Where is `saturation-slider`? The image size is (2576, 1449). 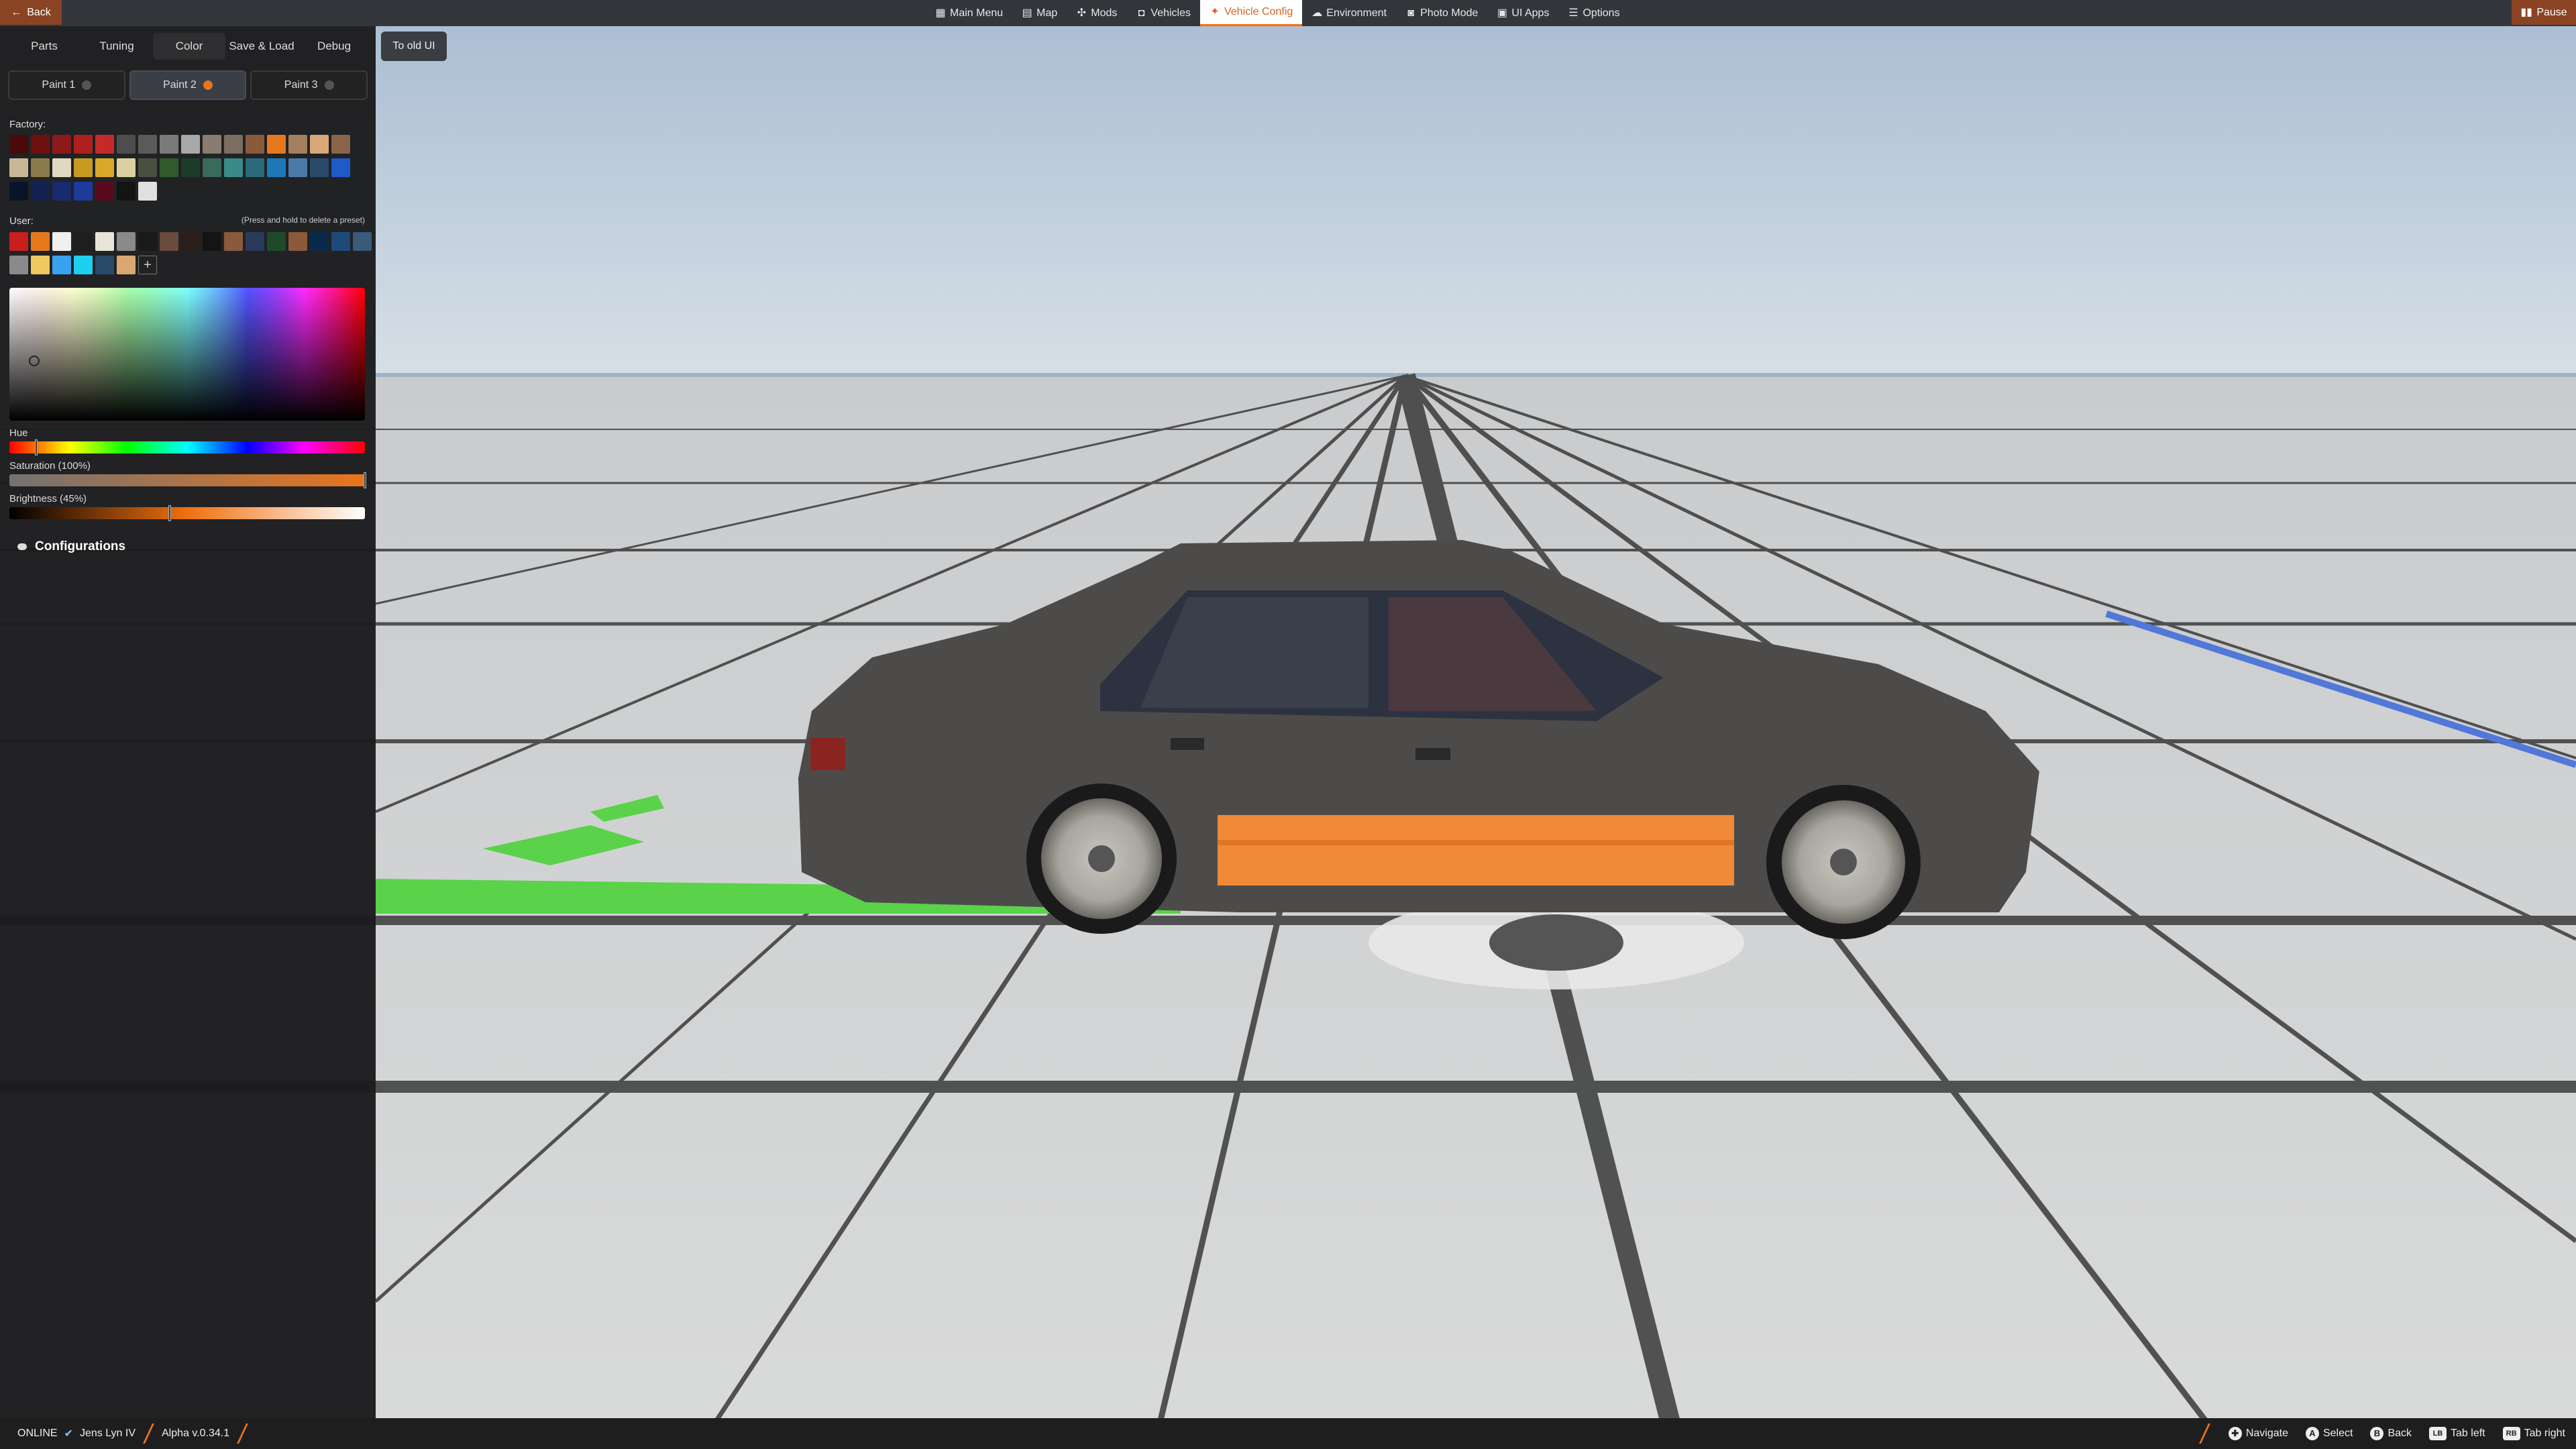 saturation-slider is located at coordinates (187, 480).